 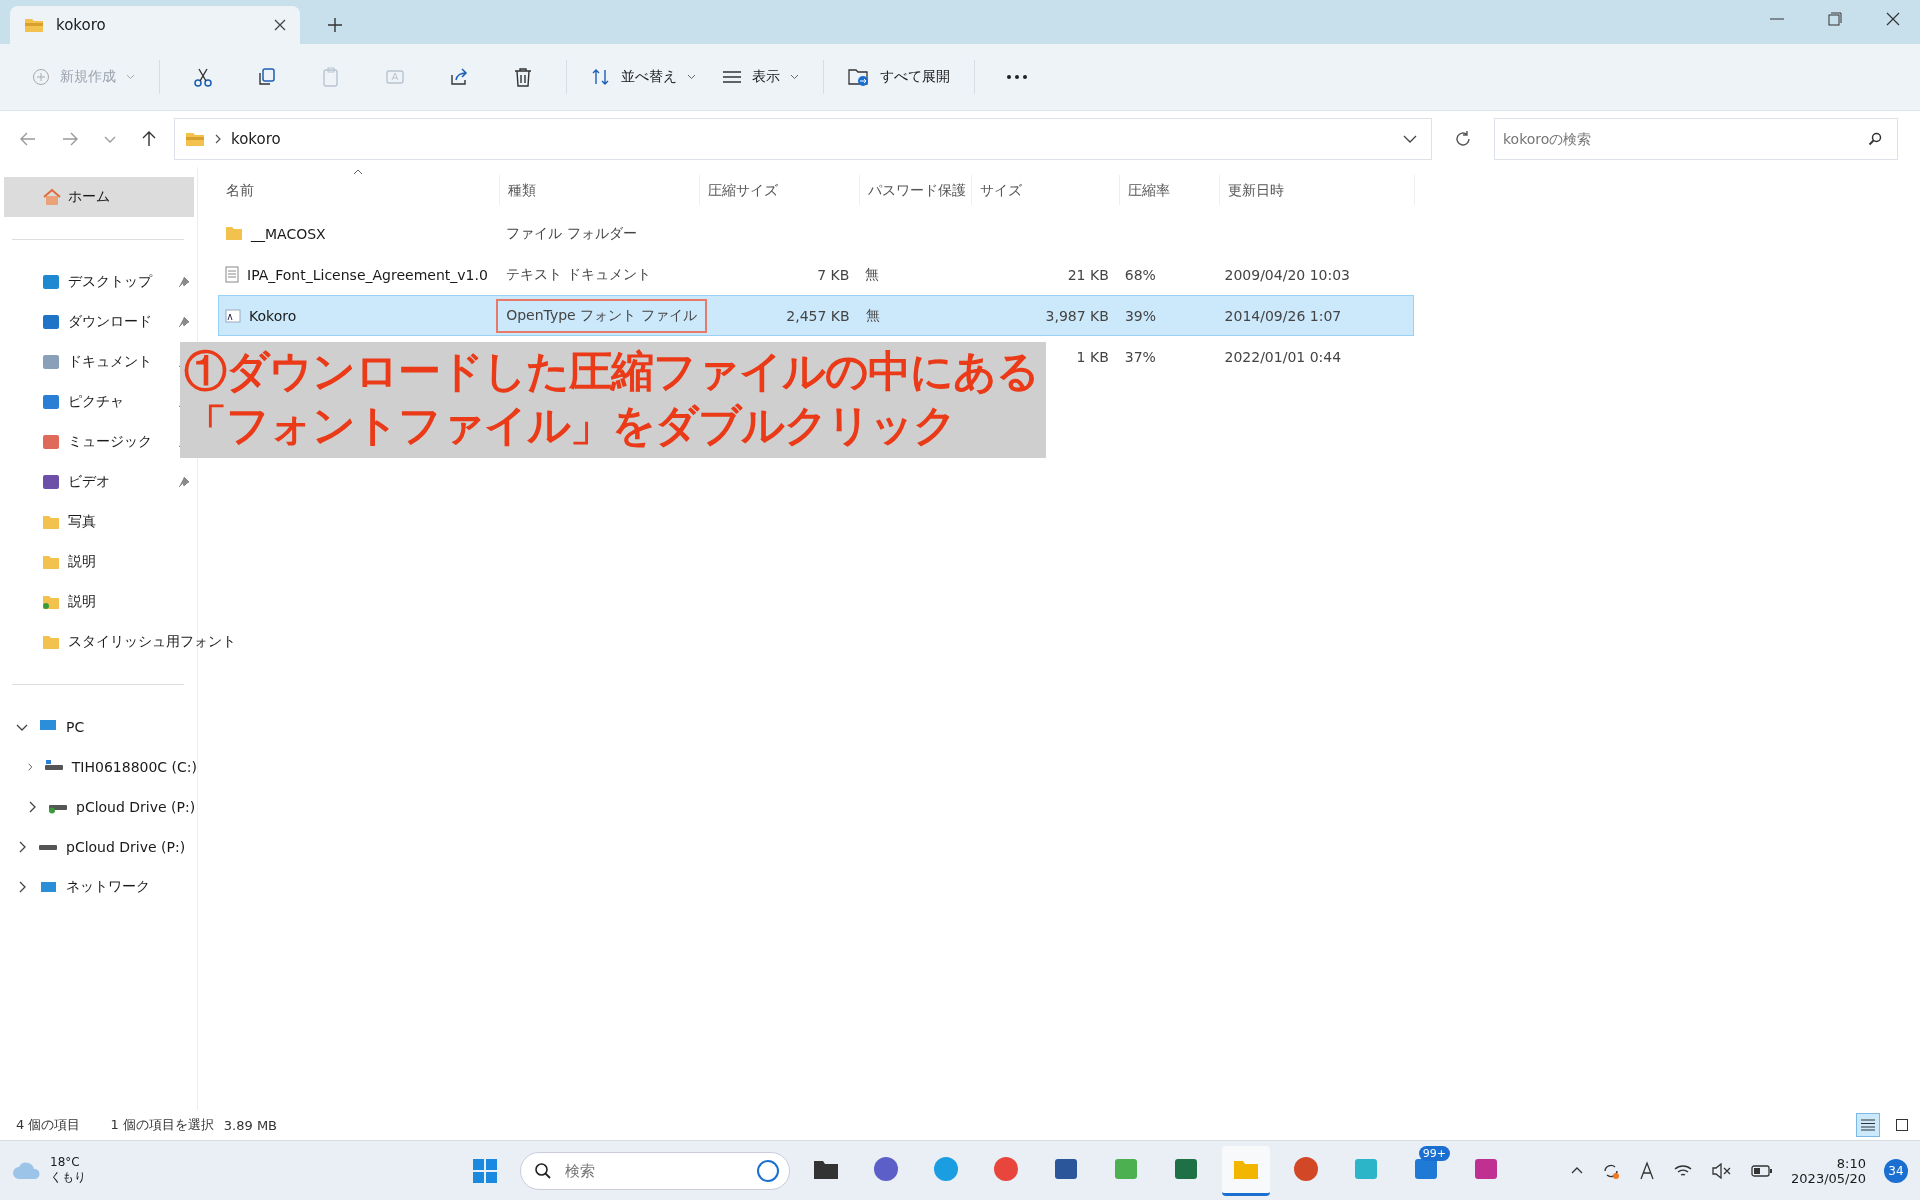 I want to click on breadcrumb: kokoro, so click(x=256, y=139).